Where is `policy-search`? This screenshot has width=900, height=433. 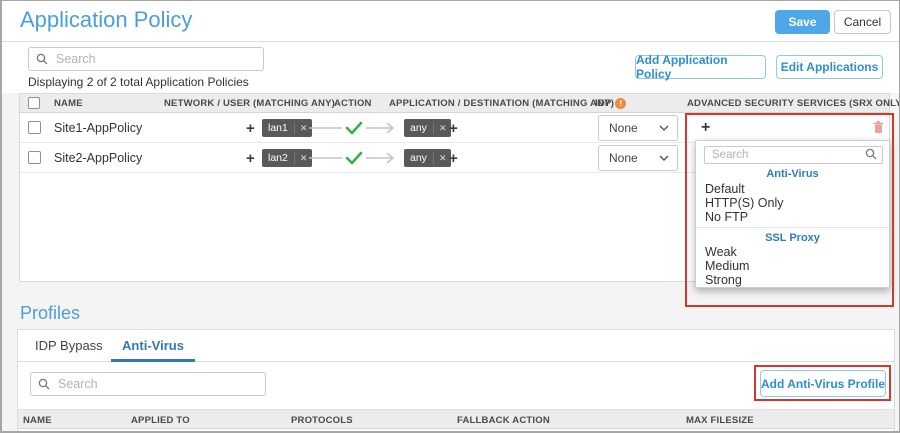
policy-search is located at coordinates (146, 59).